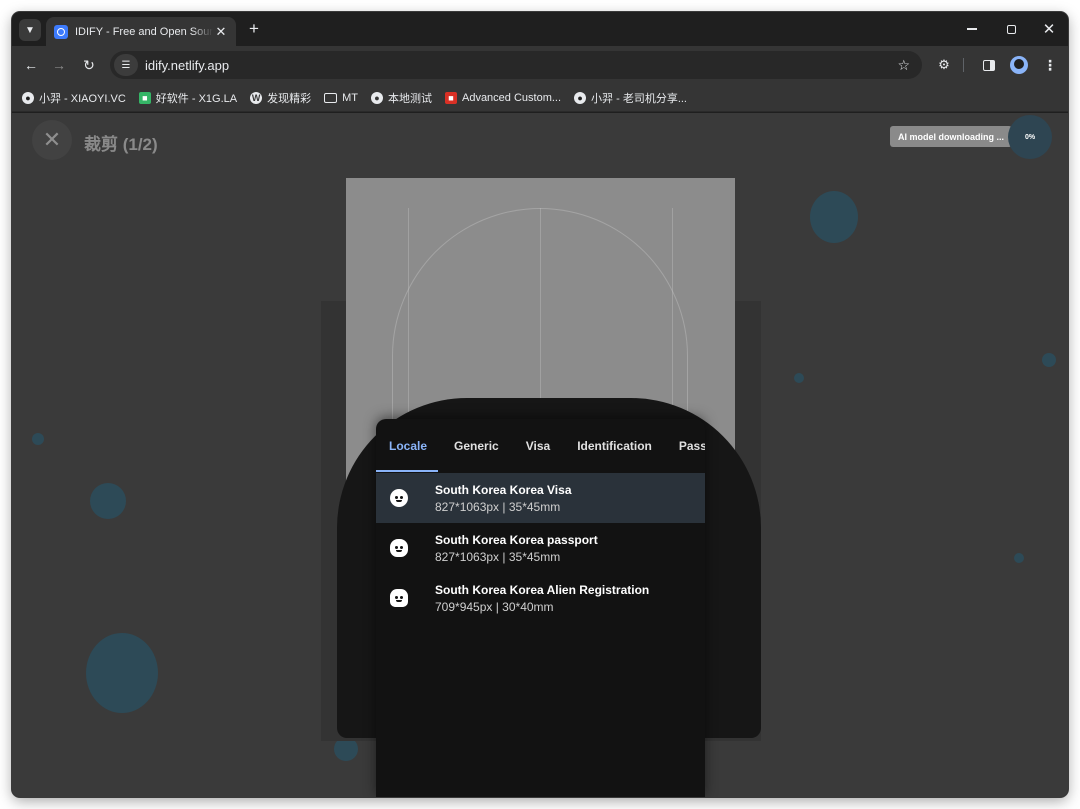 This screenshot has height=809, width=1080. I want to click on globe-icon: ●, so click(376, 97).